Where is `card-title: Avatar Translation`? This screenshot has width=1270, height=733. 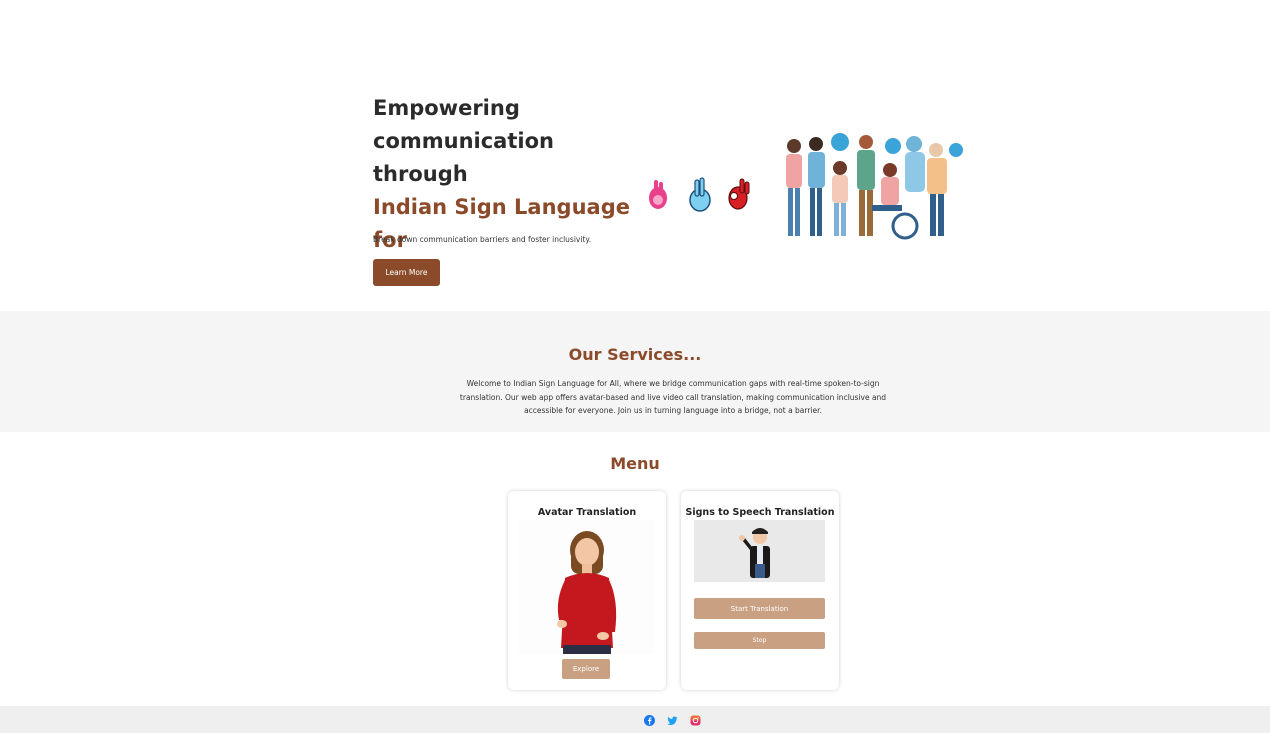 card-title: Avatar Translation is located at coordinates (587, 512).